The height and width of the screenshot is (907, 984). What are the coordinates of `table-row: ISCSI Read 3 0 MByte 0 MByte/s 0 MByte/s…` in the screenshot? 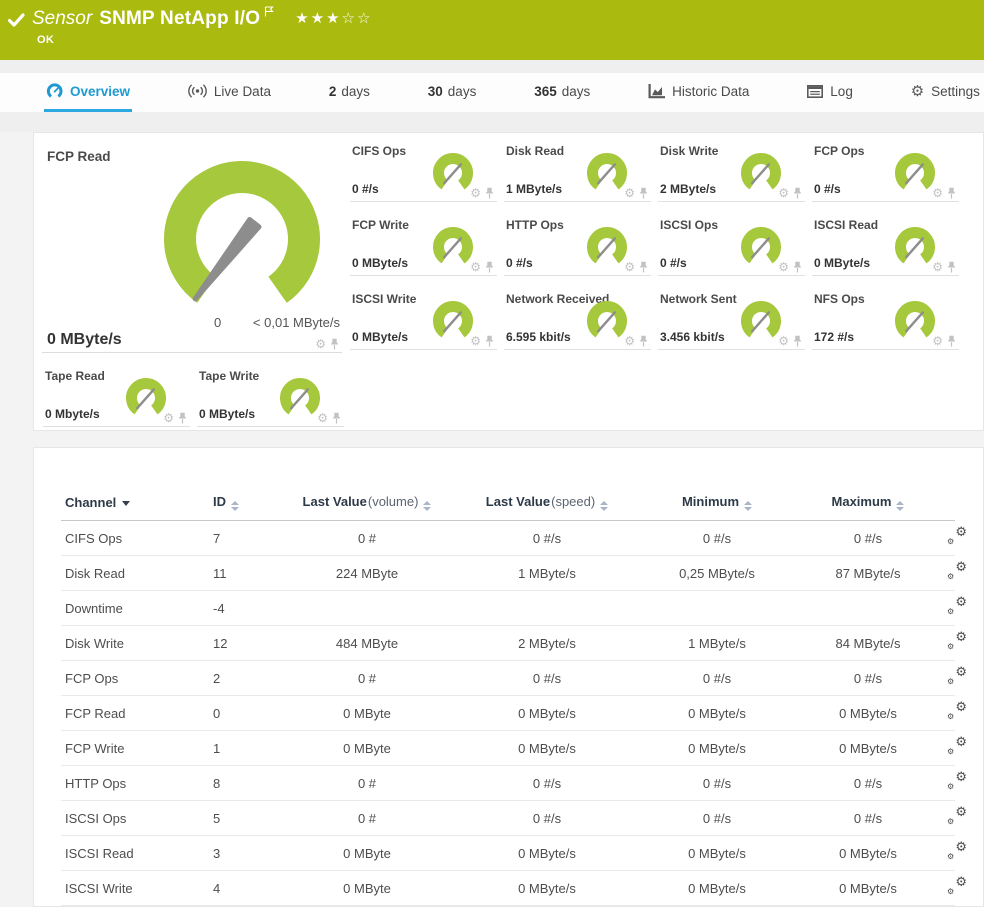 It's located at (514, 853).